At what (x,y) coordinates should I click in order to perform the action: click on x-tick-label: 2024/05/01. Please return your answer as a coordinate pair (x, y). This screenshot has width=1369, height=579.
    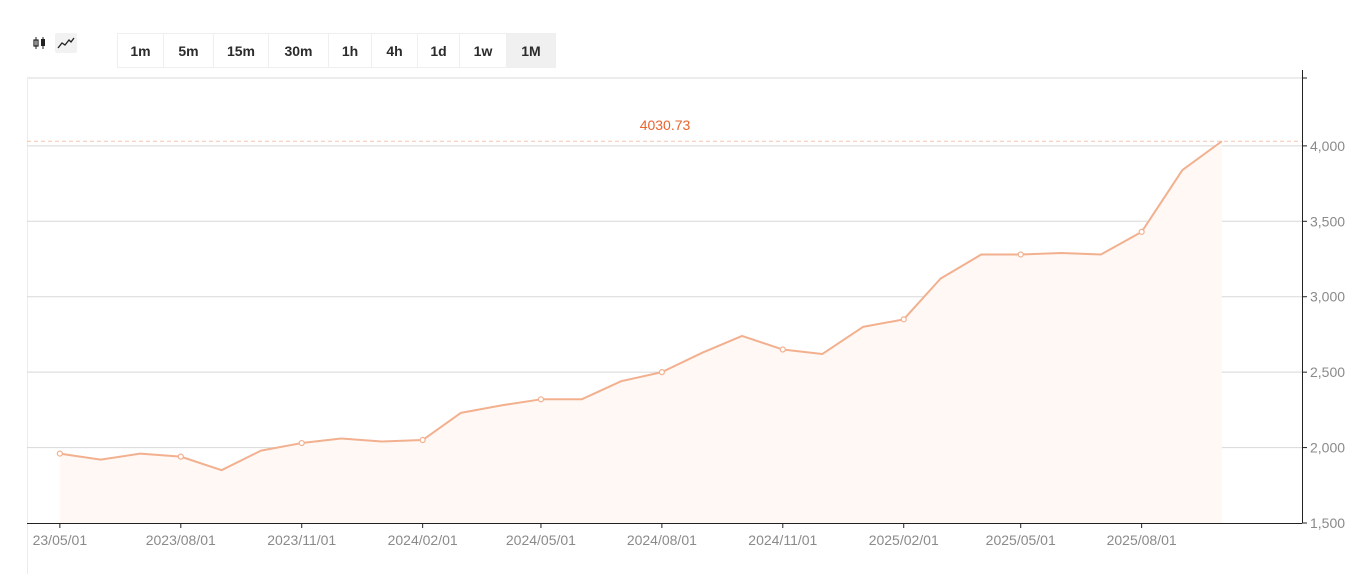
    Looking at the image, I should click on (541, 540).